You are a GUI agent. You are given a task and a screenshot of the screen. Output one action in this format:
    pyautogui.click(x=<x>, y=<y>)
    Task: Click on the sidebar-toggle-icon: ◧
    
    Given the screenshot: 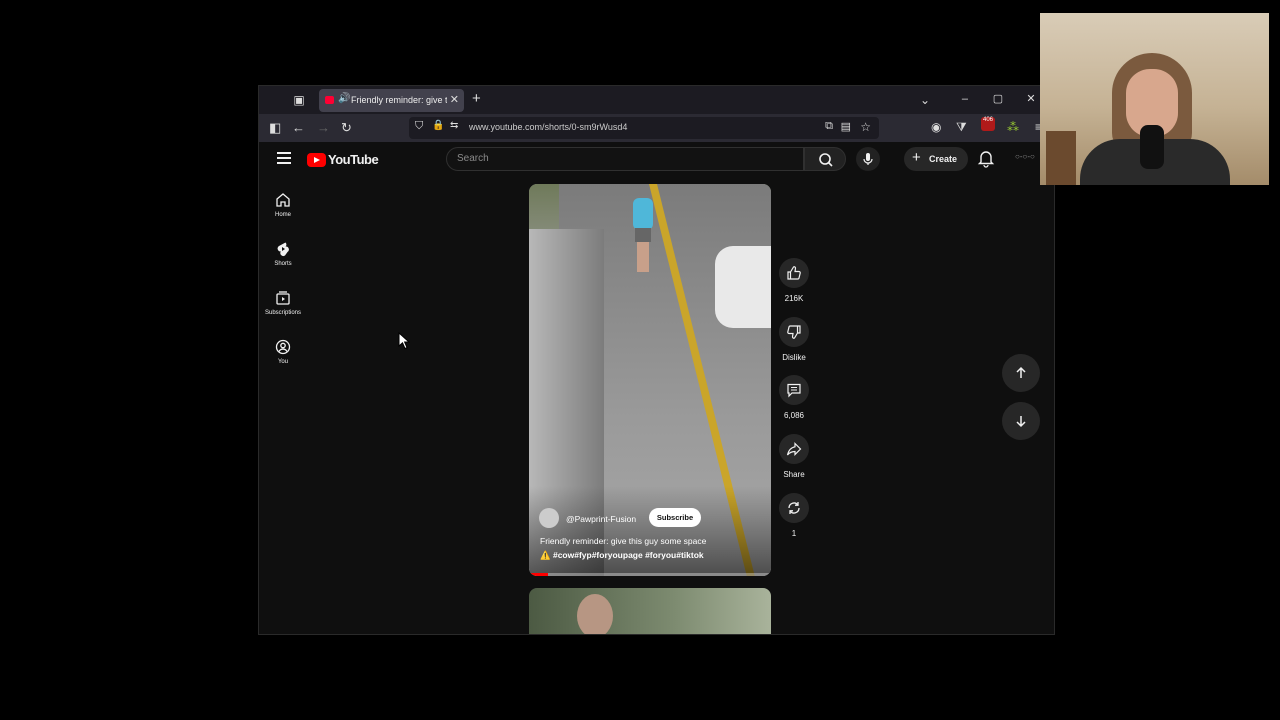 What is the action you would take?
    pyautogui.click(x=275, y=128)
    